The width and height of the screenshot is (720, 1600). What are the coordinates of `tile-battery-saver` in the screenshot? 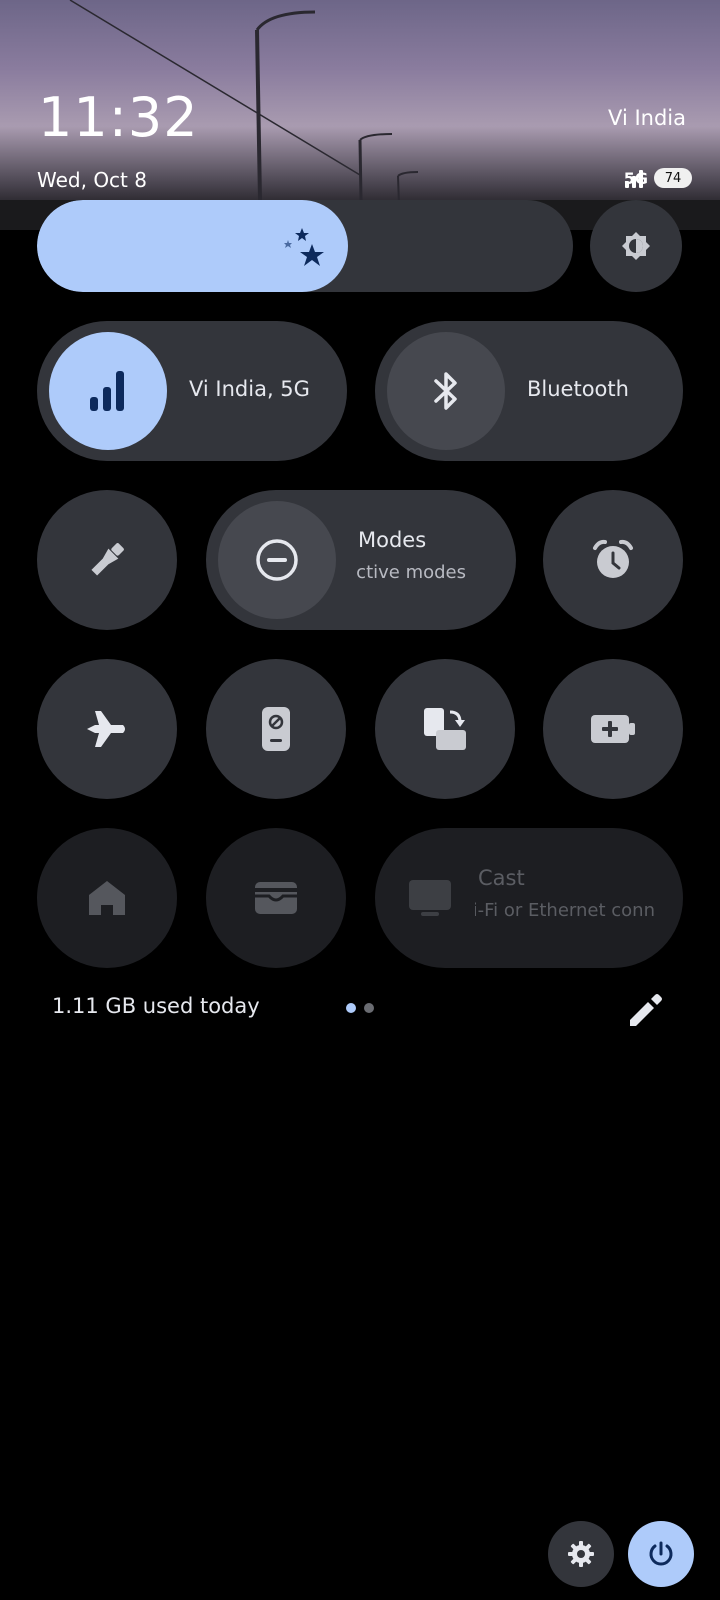 It's located at (613, 729).